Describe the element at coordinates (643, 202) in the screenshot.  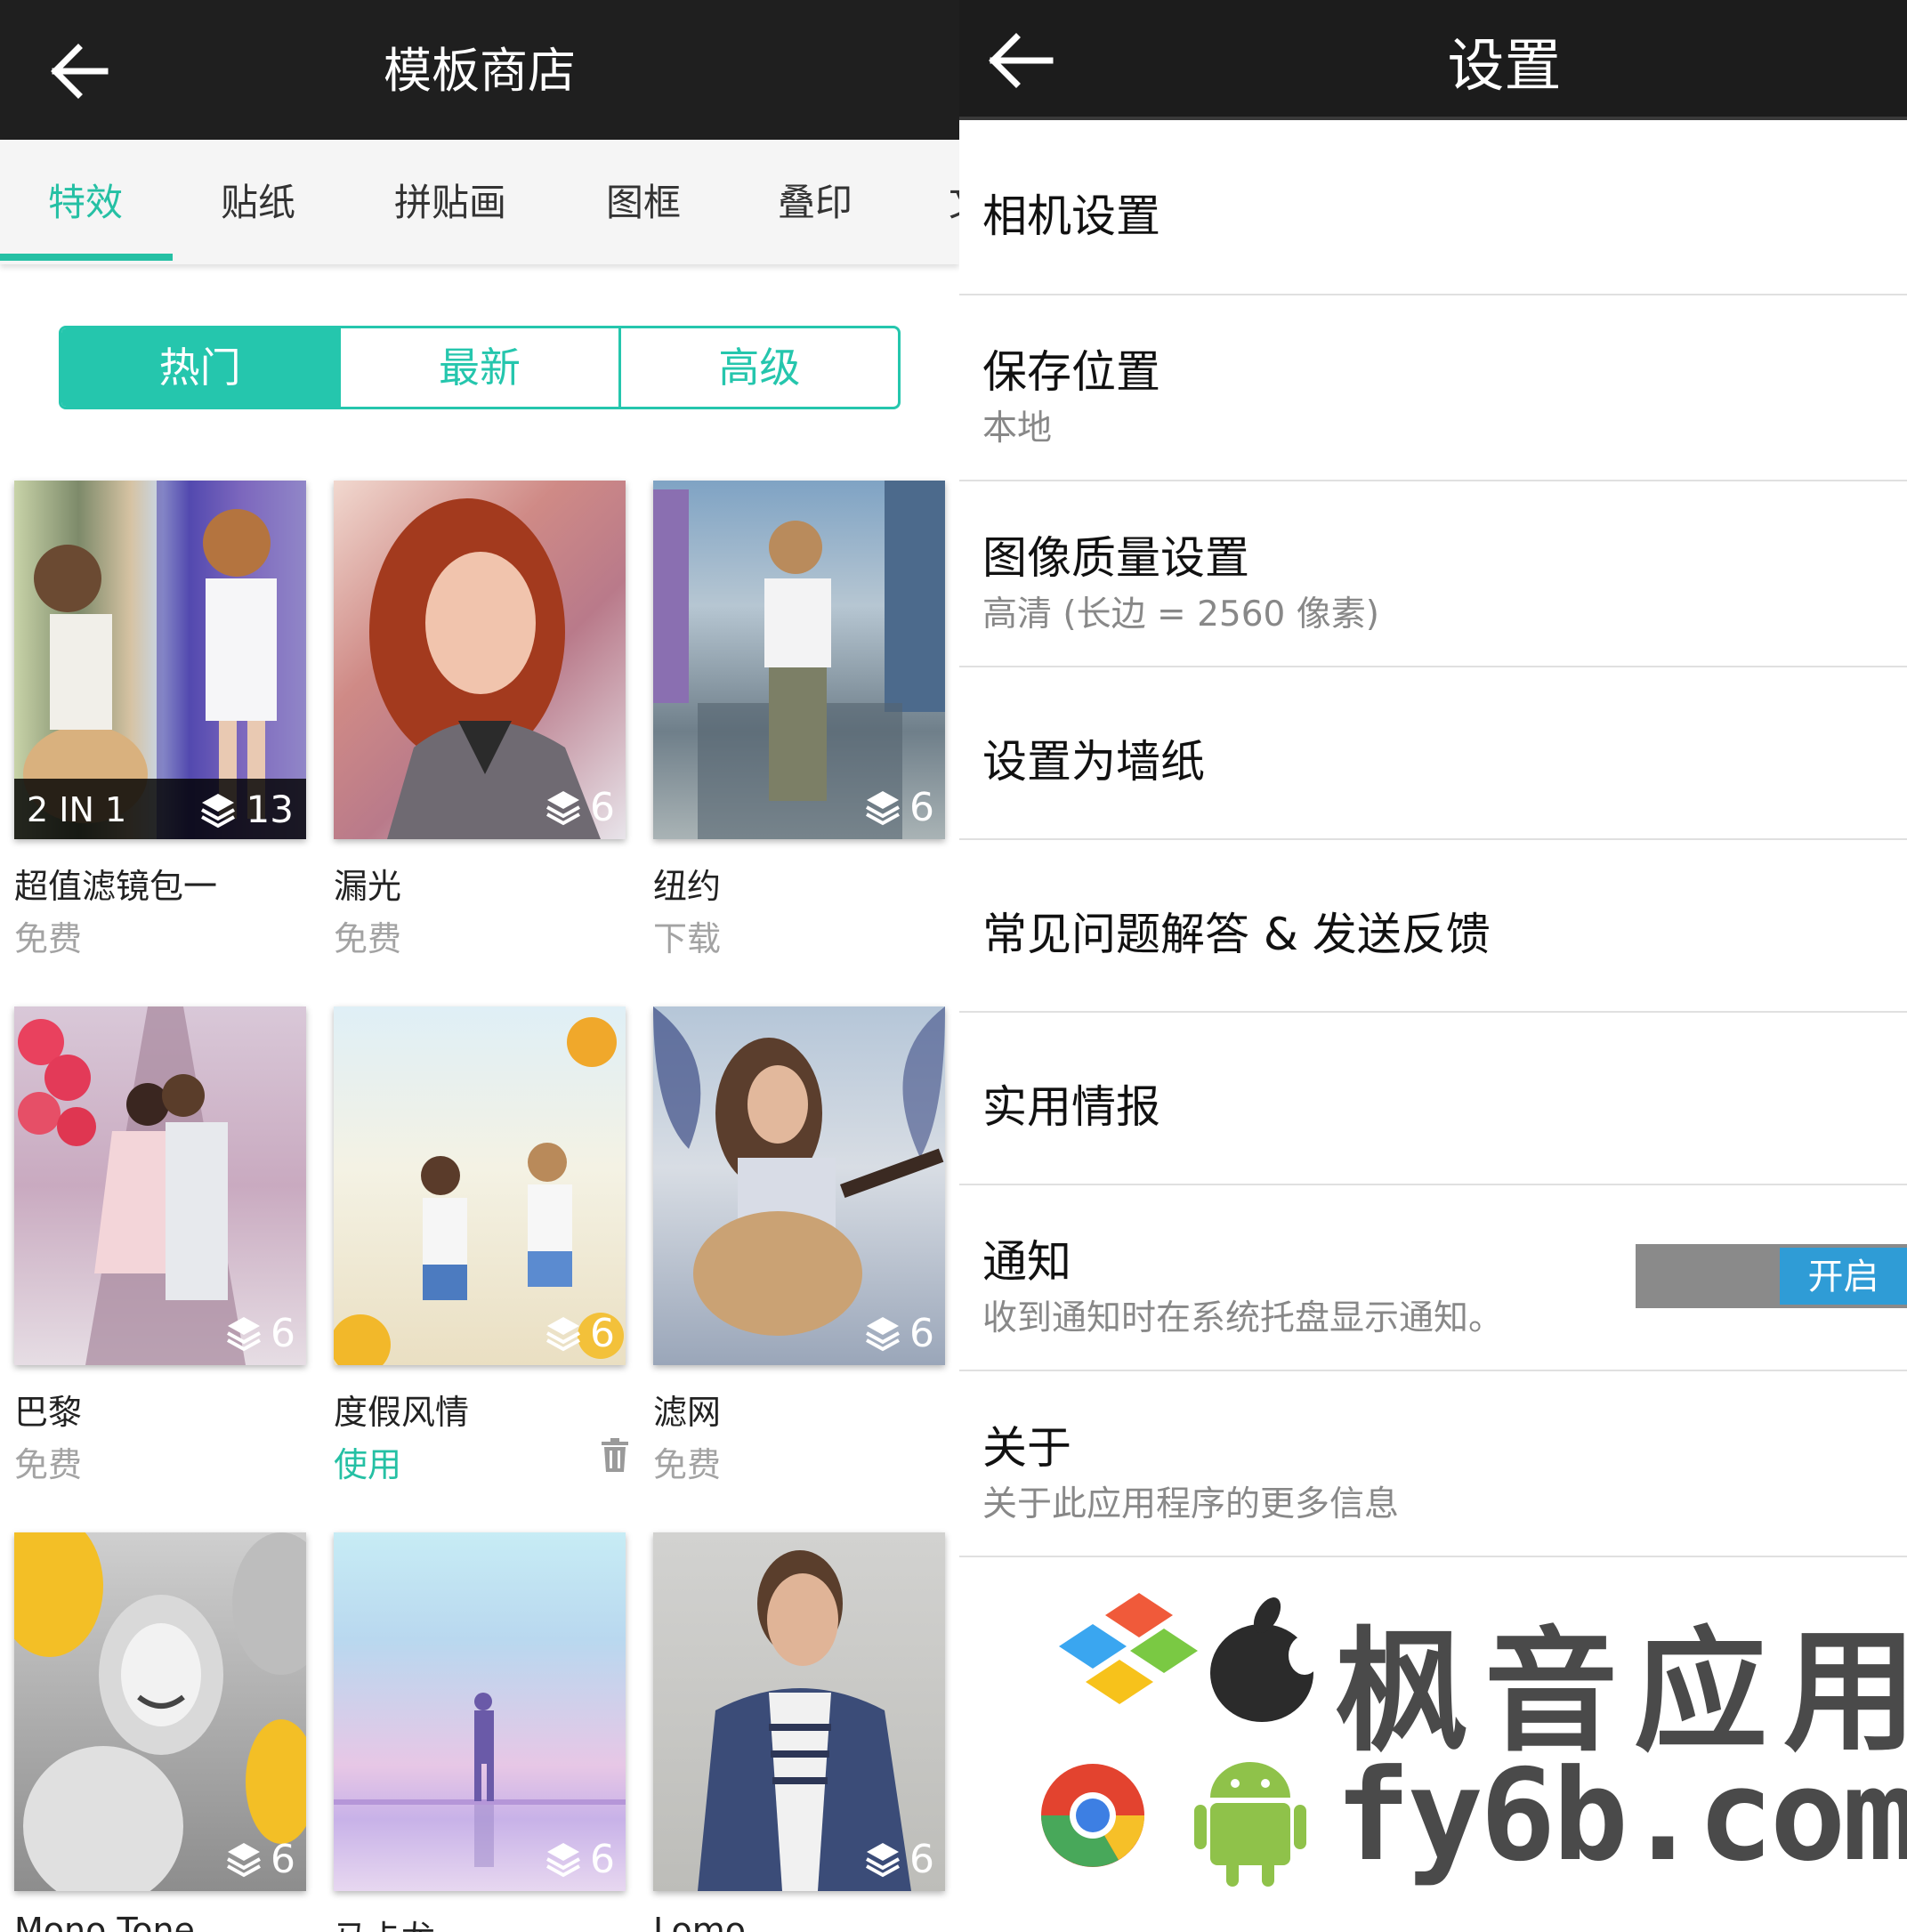
I see `tab-frames: 图框` at that location.